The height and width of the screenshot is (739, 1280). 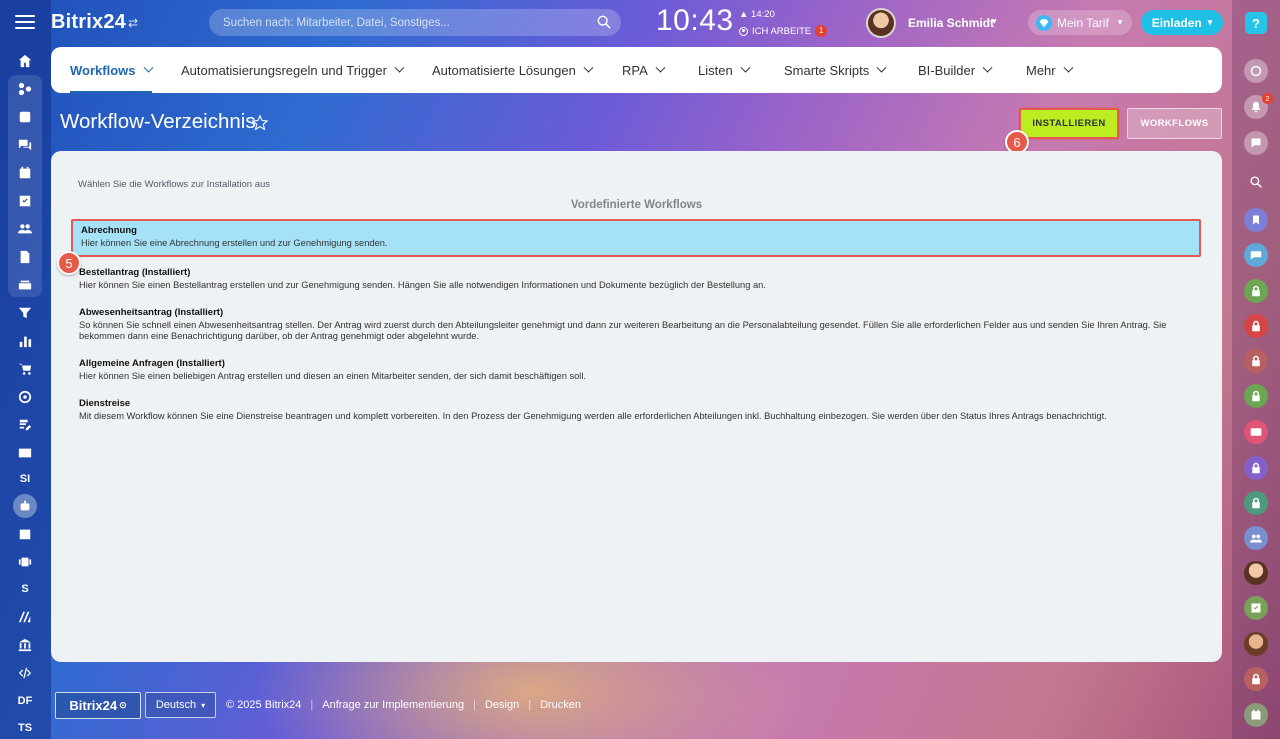 I want to click on language-select: Deutsch ▾, so click(x=180, y=705).